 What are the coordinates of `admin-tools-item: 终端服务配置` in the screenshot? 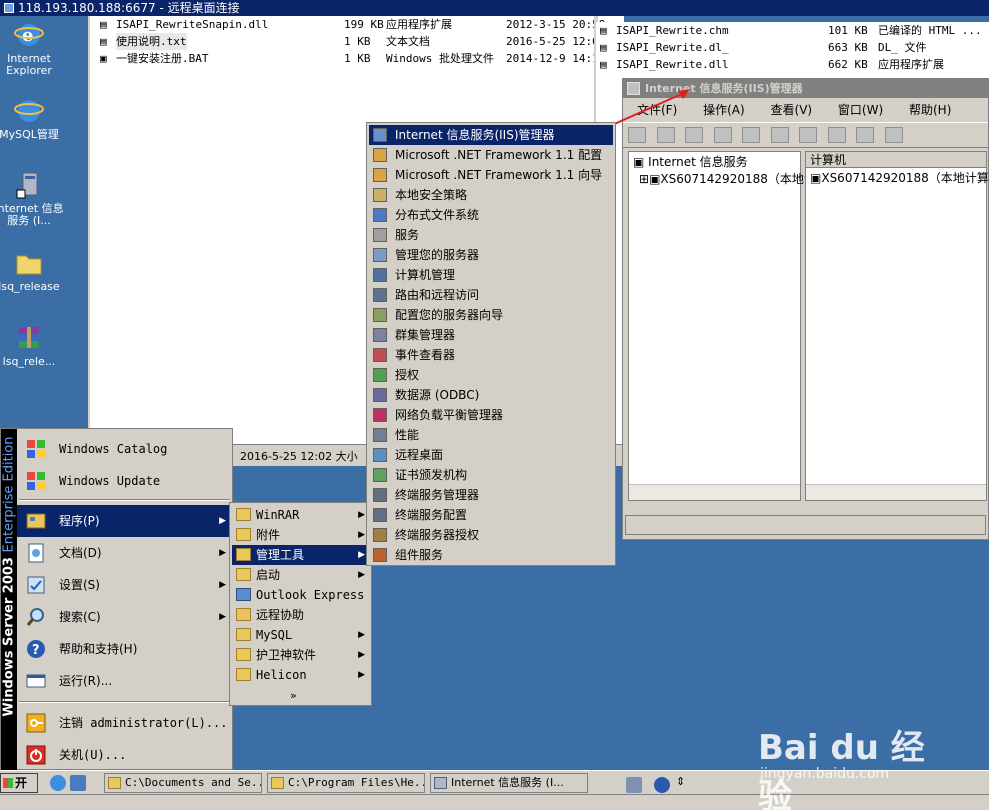 It's located at (491, 515).